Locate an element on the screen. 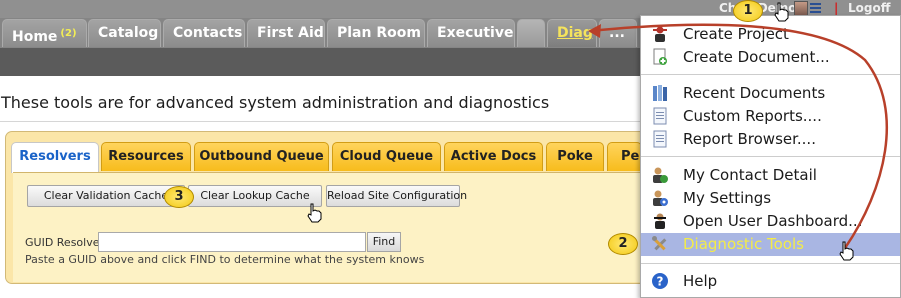  callout-badge: 1 is located at coordinates (748, 11).